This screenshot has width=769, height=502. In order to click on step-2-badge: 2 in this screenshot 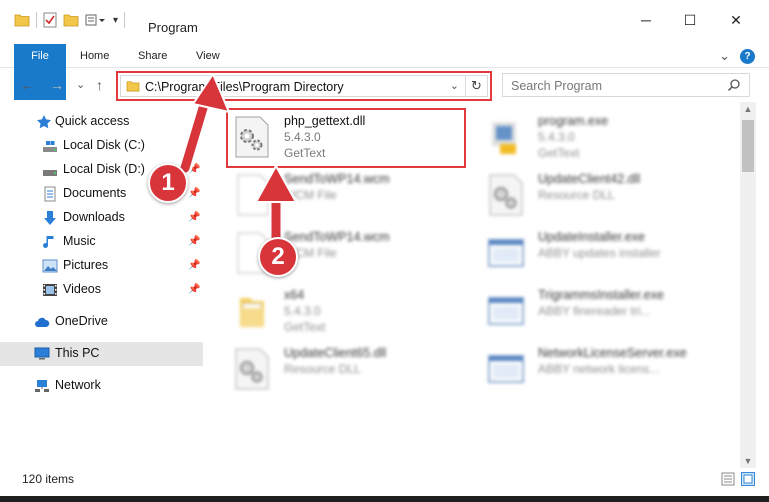, I will do `click(278, 257)`.